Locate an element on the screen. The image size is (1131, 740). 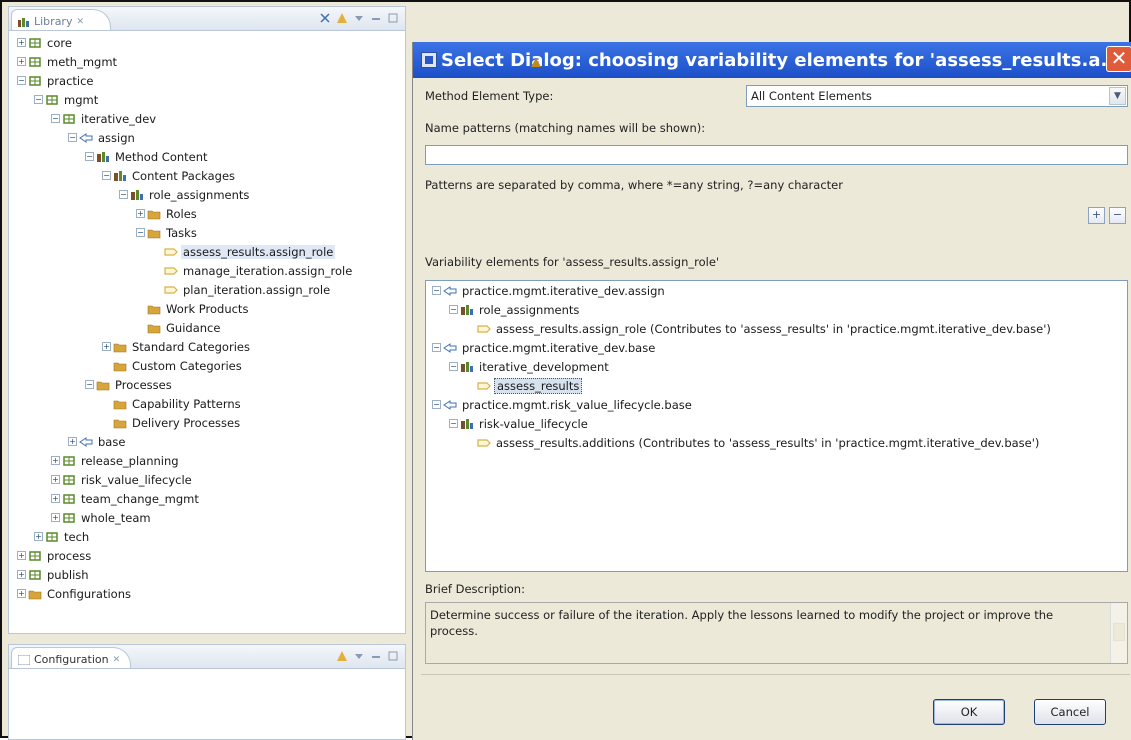
tree-item: manage_iteration.assign_role is located at coordinates (207, 270).